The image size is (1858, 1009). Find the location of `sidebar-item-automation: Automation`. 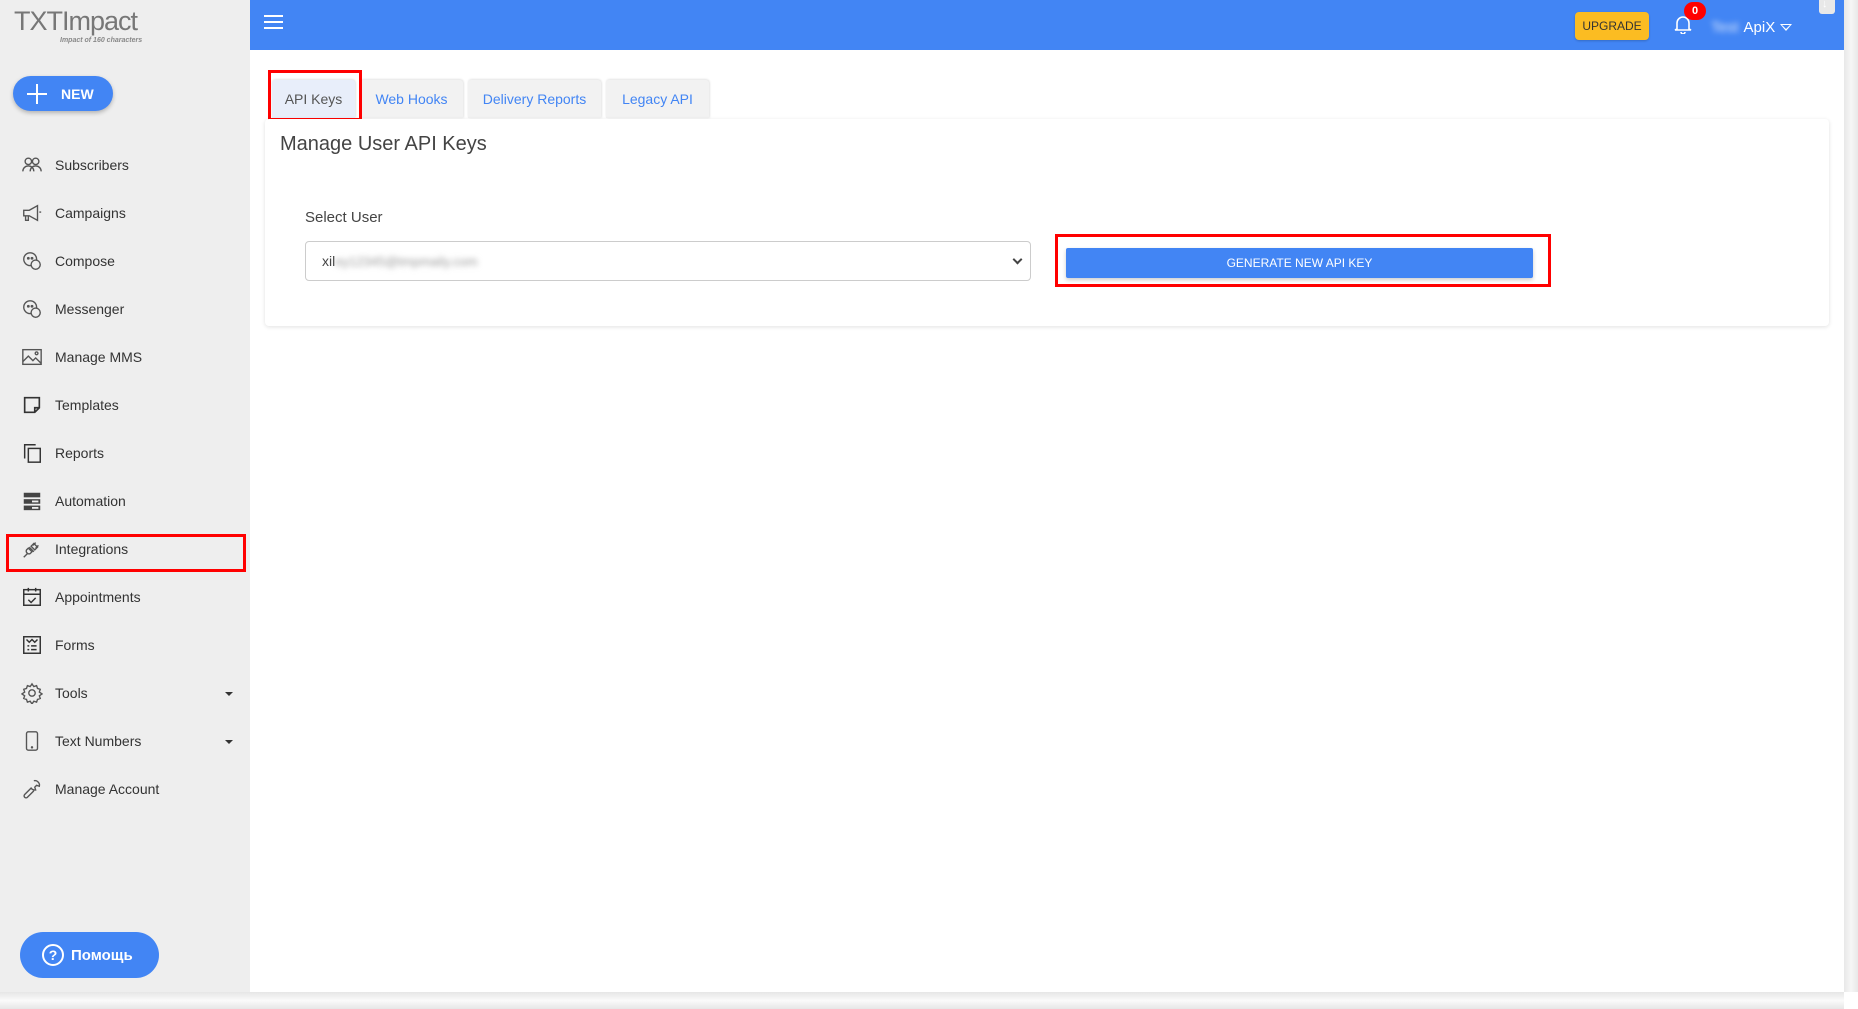

sidebar-item-automation: Automation is located at coordinates (125, 501).